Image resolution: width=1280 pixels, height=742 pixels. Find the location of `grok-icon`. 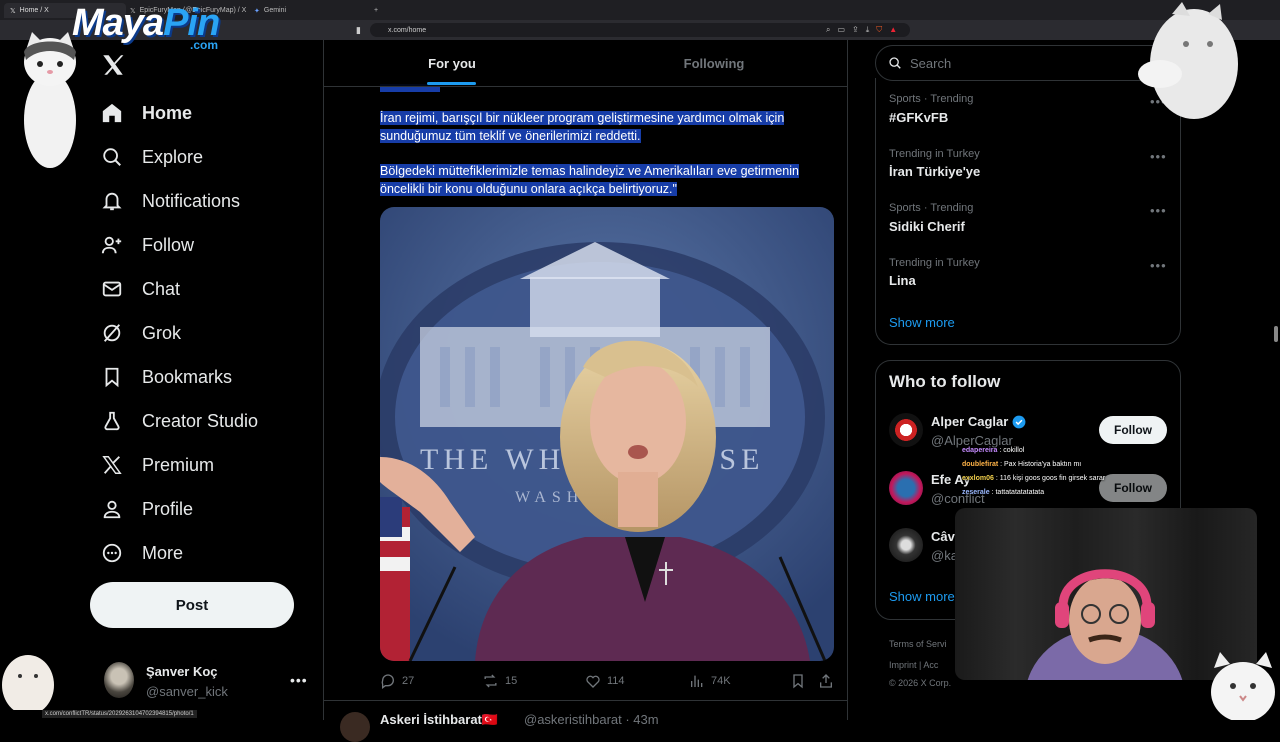

grok-icon is located at coordinates (112, 333).